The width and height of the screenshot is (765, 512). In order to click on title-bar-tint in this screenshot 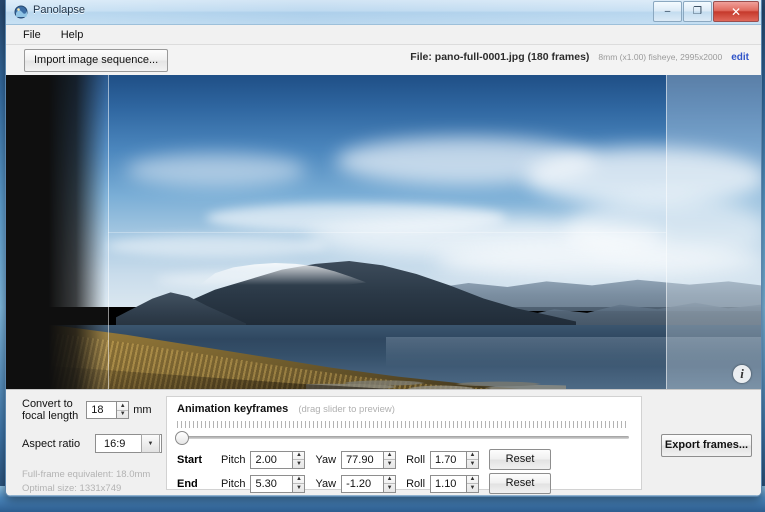, I will do `click(383, 12)`.